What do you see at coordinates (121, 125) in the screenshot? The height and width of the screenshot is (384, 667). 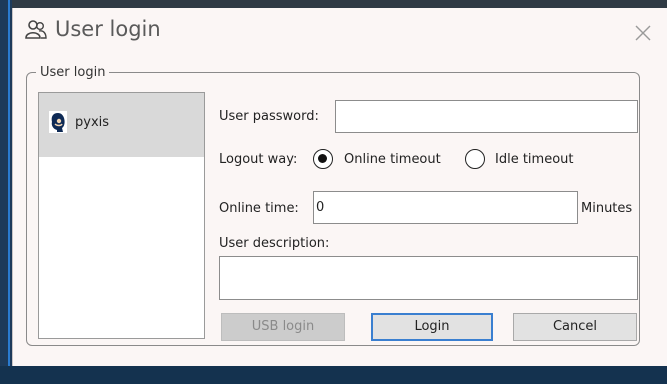 I see `list-item-user: pyxis` at bounding box center [121, 125].